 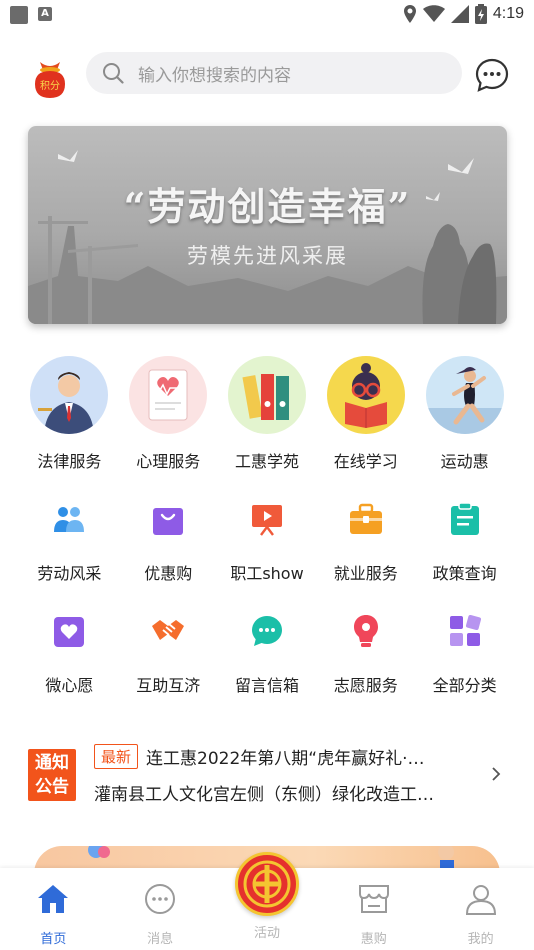 What do you see at coordinates (168, 573) in the screenshot?
I see `service-label: 优惠购` at bounding box center [168, 573].